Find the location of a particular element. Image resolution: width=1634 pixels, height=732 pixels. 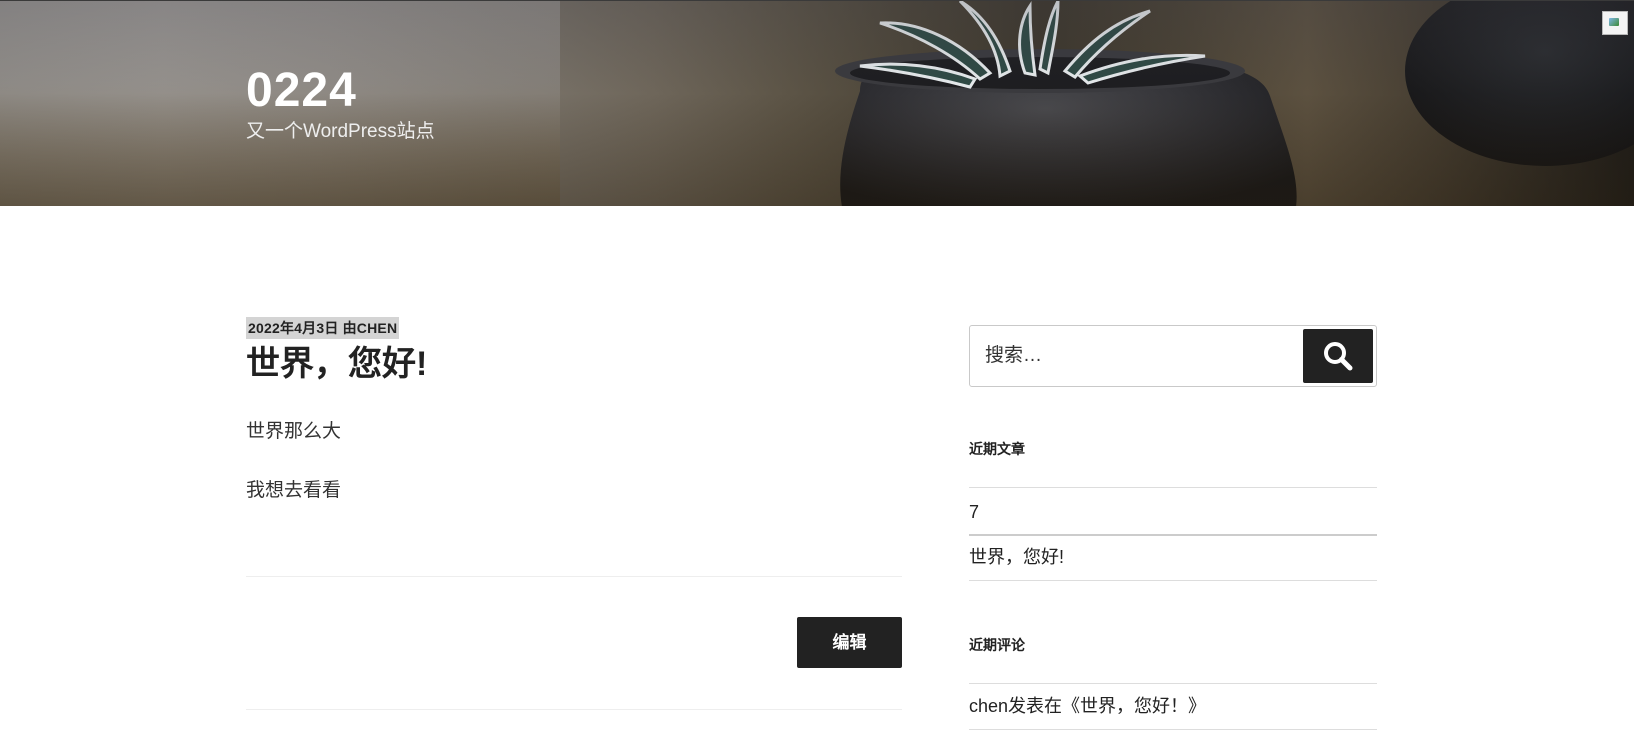

recent-post-link: 7 is located at coordinates (974, 512).